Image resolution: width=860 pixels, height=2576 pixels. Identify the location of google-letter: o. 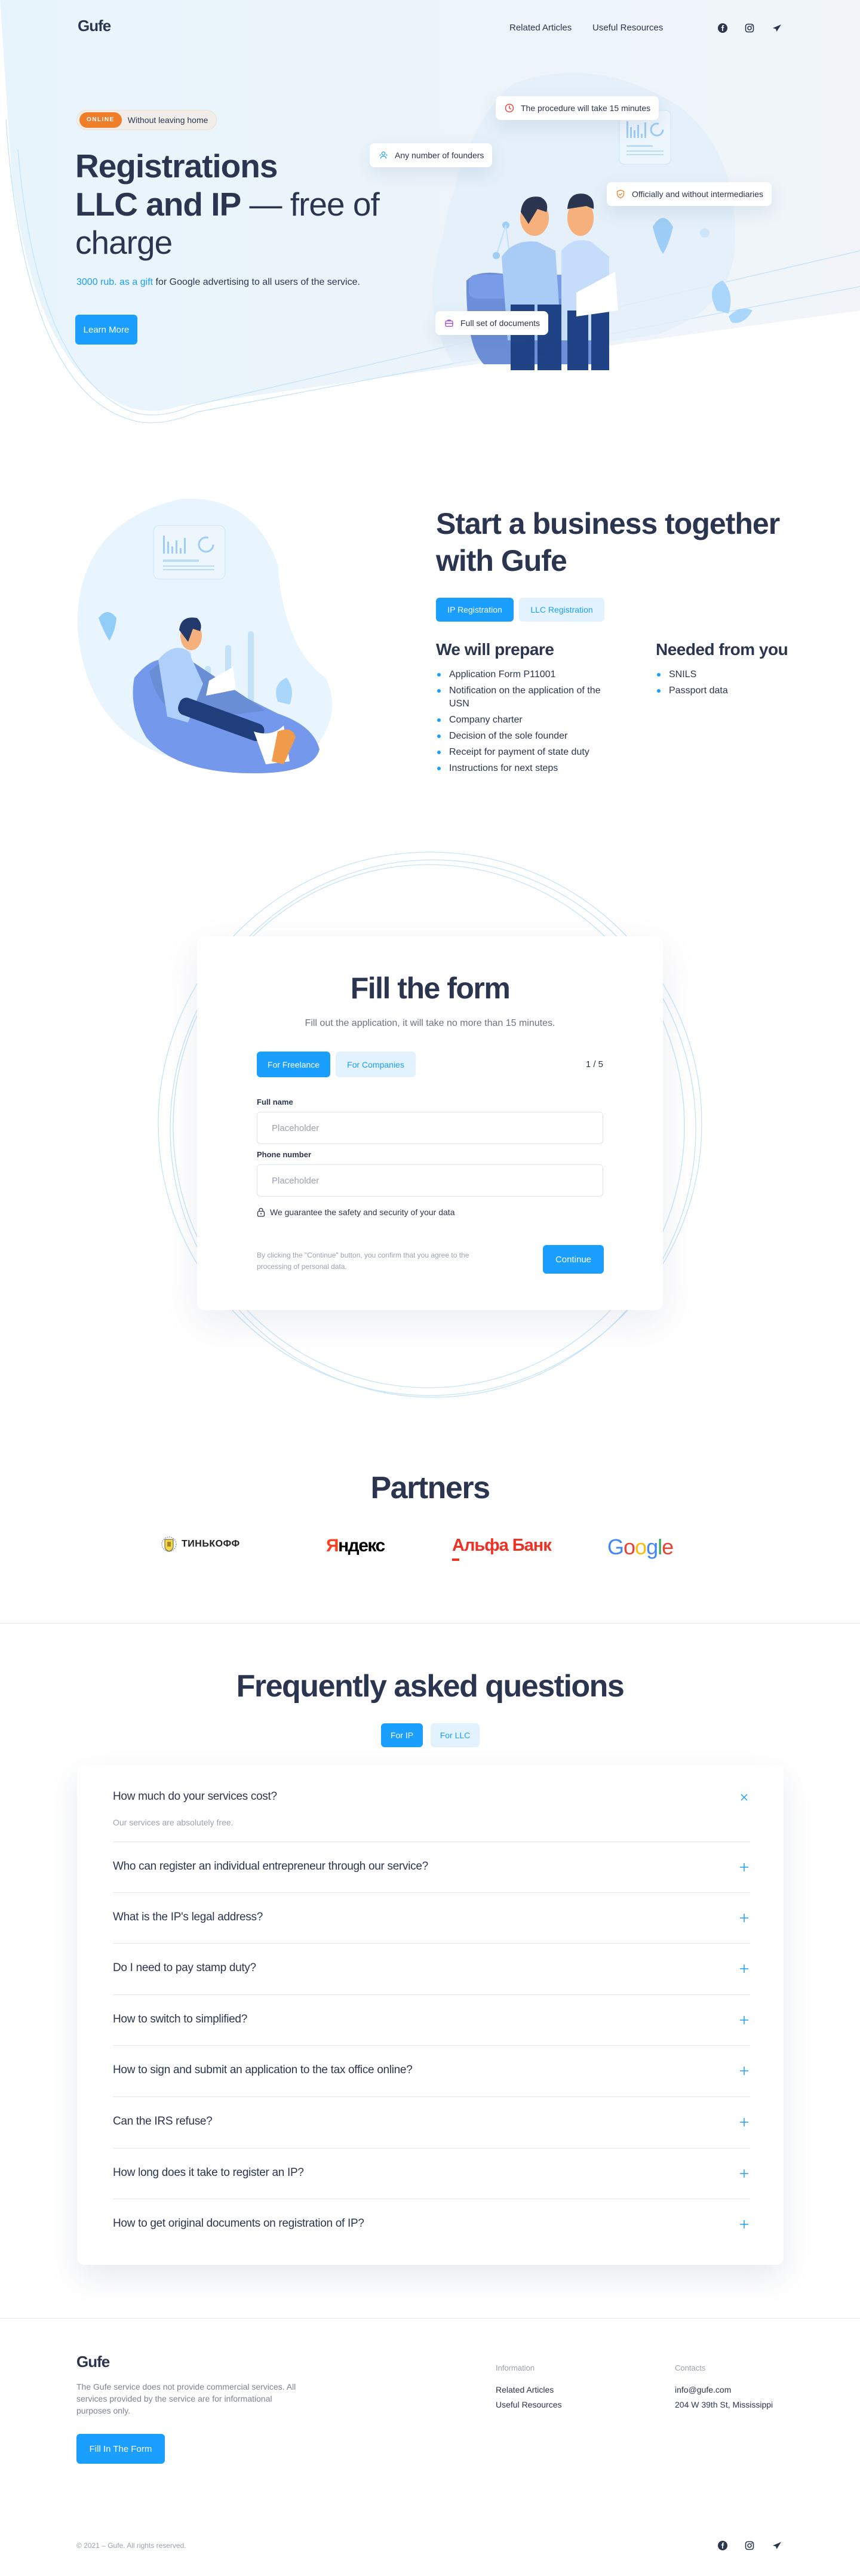
(641, 1547).